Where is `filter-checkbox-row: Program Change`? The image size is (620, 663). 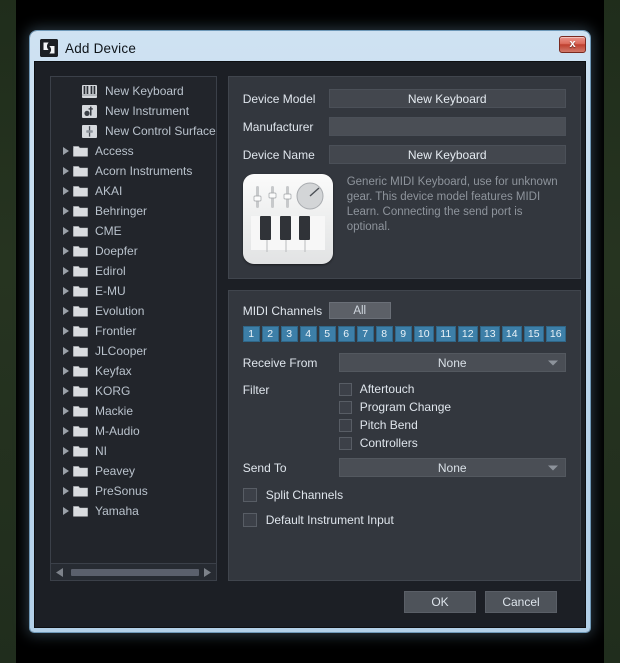 filter-checkbox-row: Program Change is located at coordinates (395, 407).